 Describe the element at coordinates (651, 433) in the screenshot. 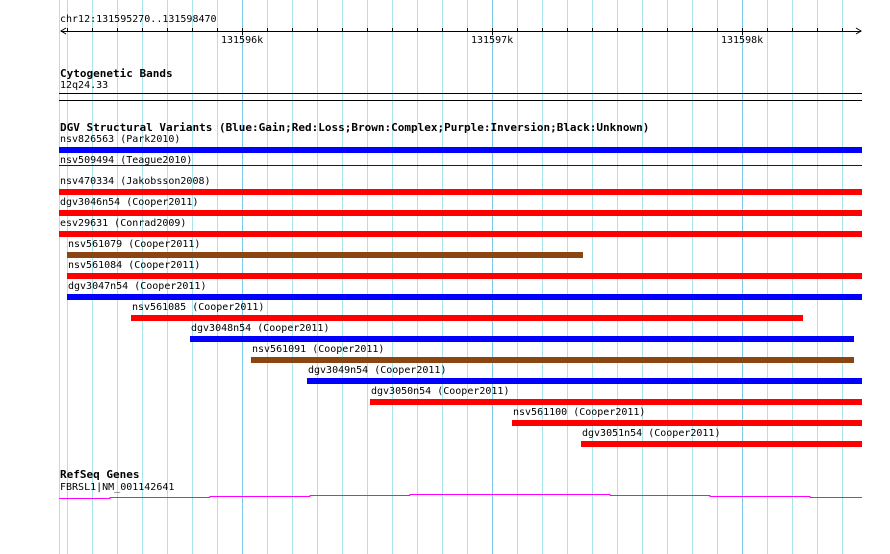

I see `variant-label: dgv3051n54 (Cooper2011)` at that location.